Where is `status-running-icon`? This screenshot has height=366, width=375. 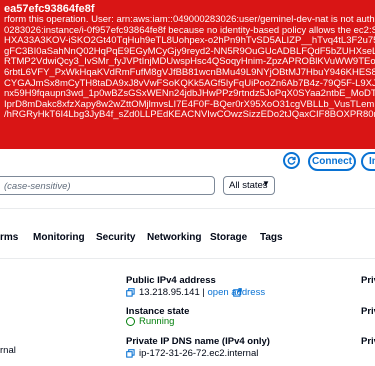 status-running-icon is located at coordinates (130, 321).